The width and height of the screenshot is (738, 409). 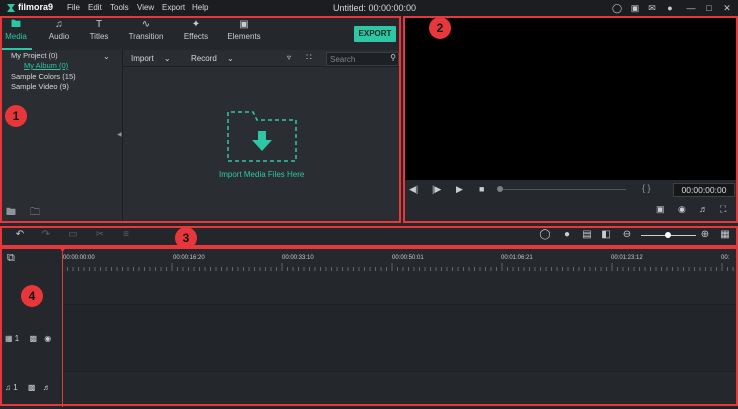 I want to click on user-icon: ◯, so click(x=617, y=8).